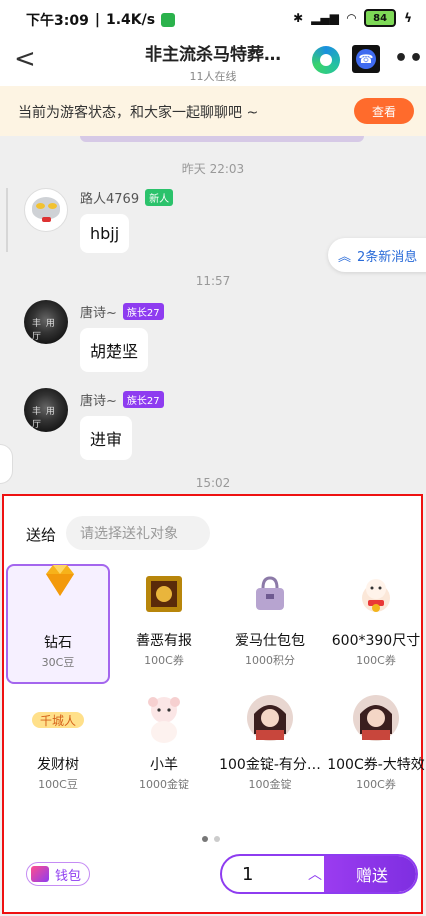 The image size is (426, 916). Describe the element at coordinates (164, 765) in the screenshot. I see `gift-name: 小羊` at that location.